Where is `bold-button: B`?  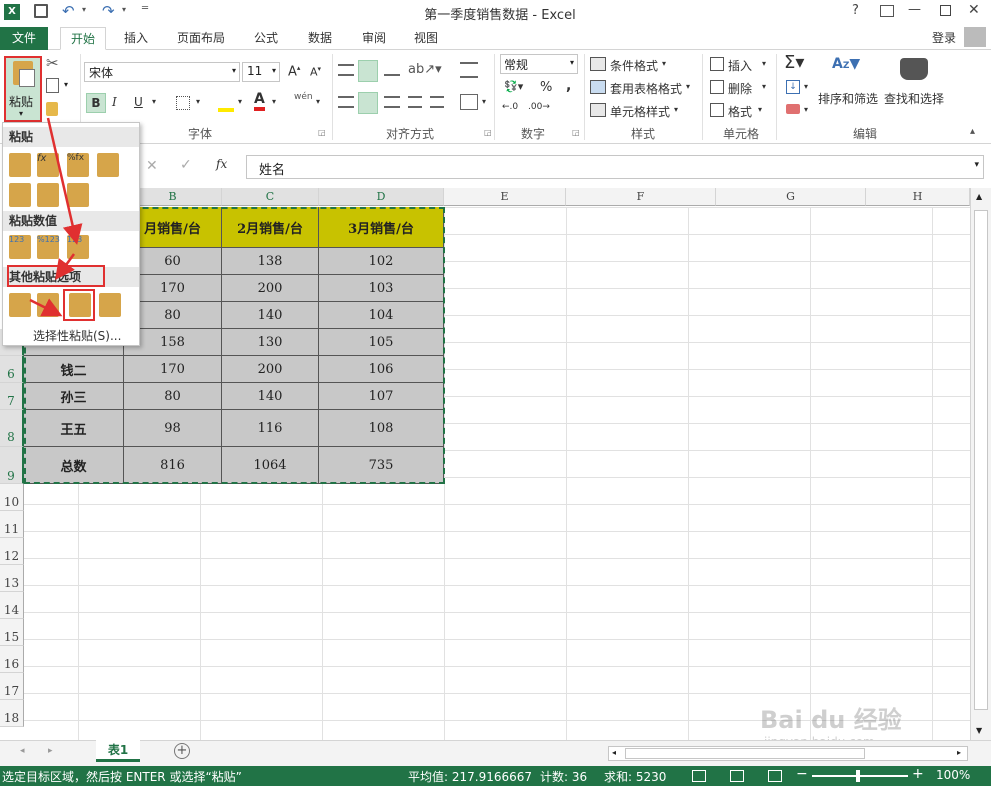
bold-button: B is located at coordinates (96, 103).